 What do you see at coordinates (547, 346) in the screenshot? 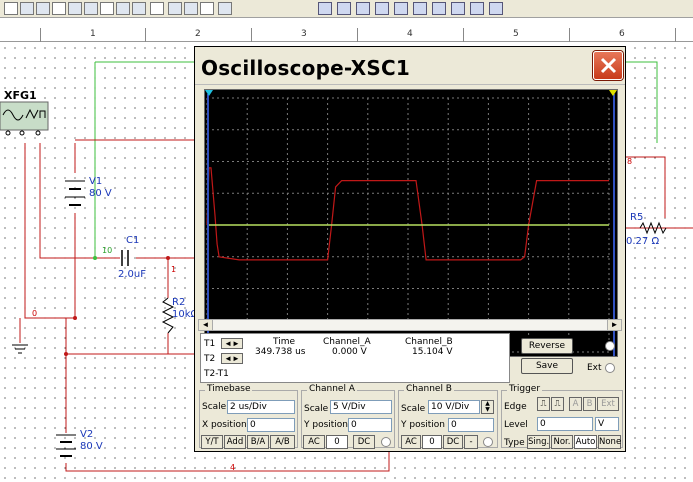
I see `reverse-button: Reverse` at bounding box center [547, 346].